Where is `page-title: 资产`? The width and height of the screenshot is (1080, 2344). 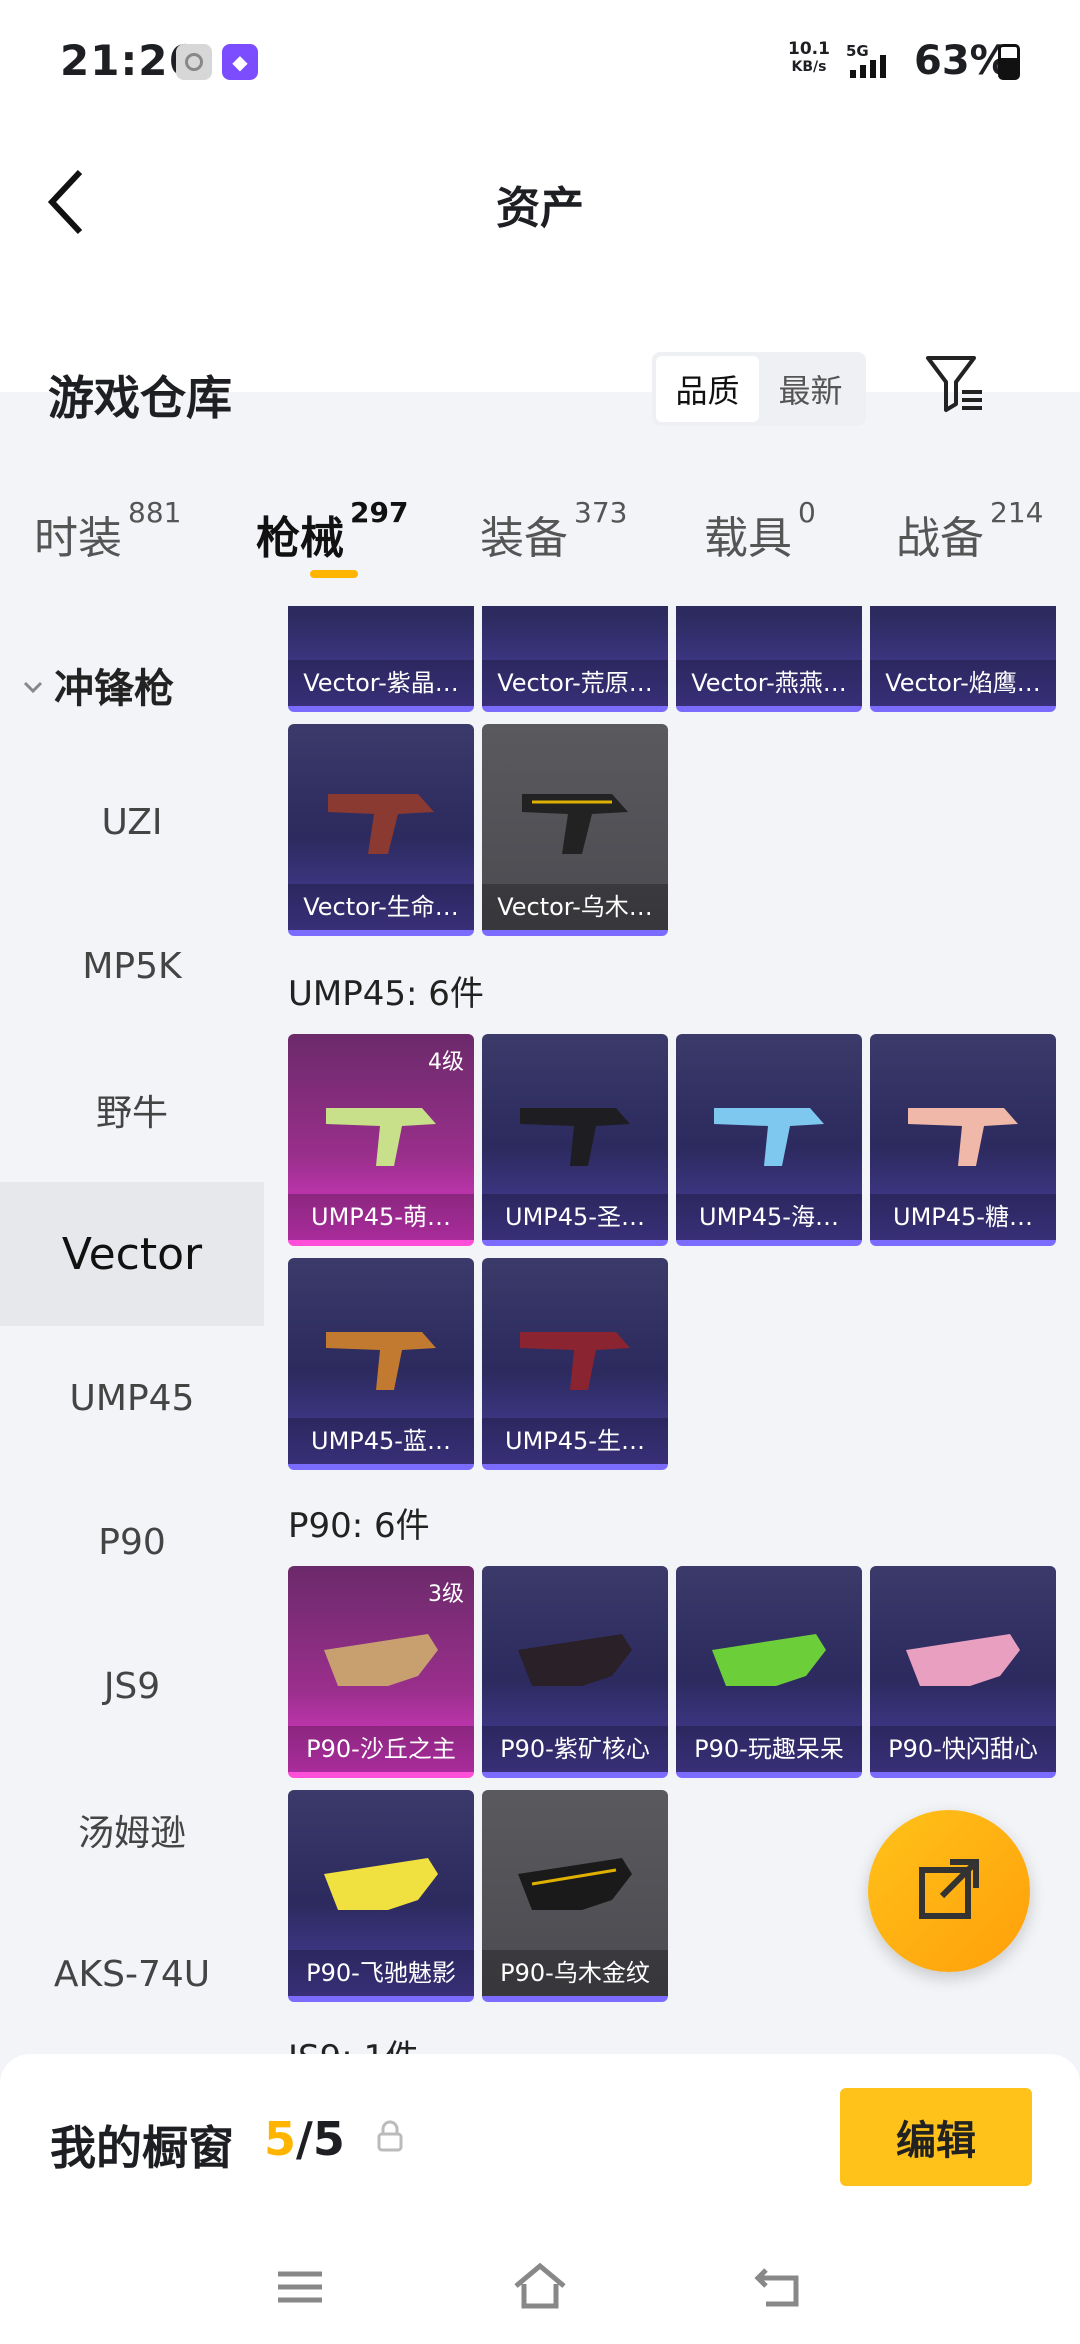 page-title: 资产 is located at coordinates (540, 208).